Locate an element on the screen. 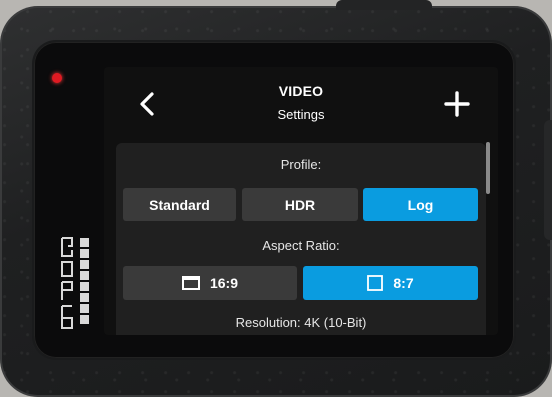 Image resolution: width=552 pixels, height=397 pixels. aspect-option-8-7: 8:7 is located at coordinates (390, 283).